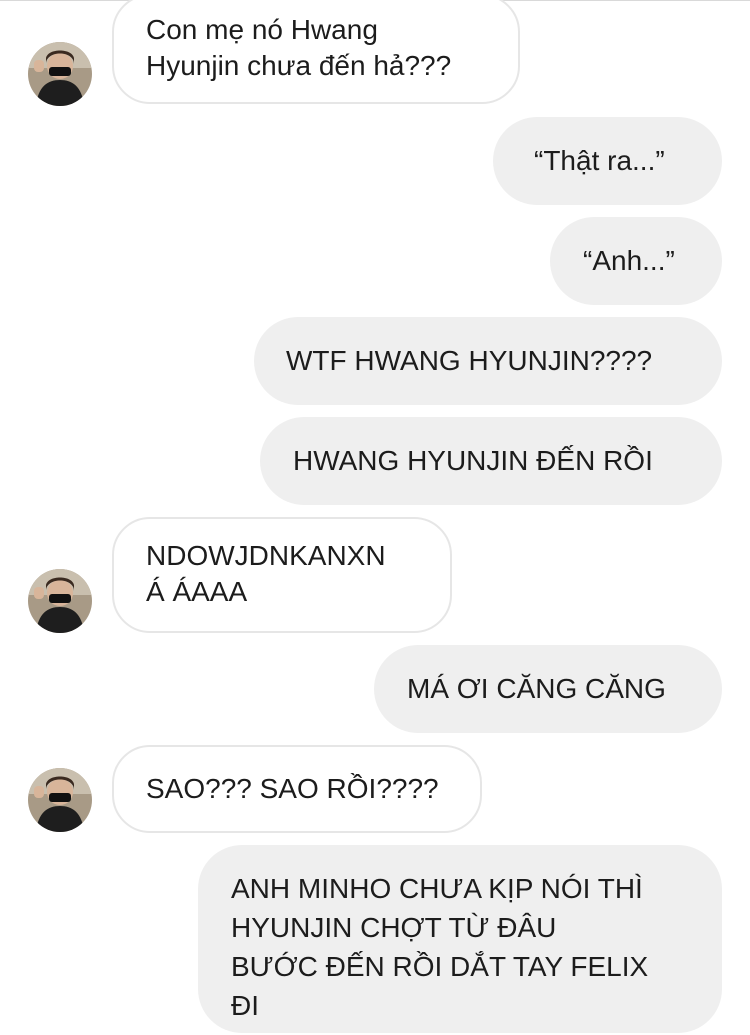  Describe the element at coordinates (266, 555) in the screenshot. I see `message-text: NDOWJDNKANXN` at that location.